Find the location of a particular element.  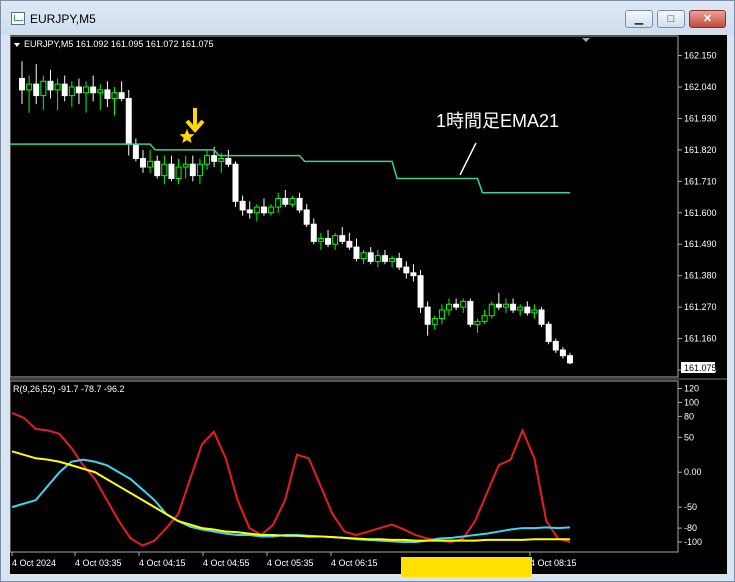

annotation-pointer is located at coordinates (468, 159).